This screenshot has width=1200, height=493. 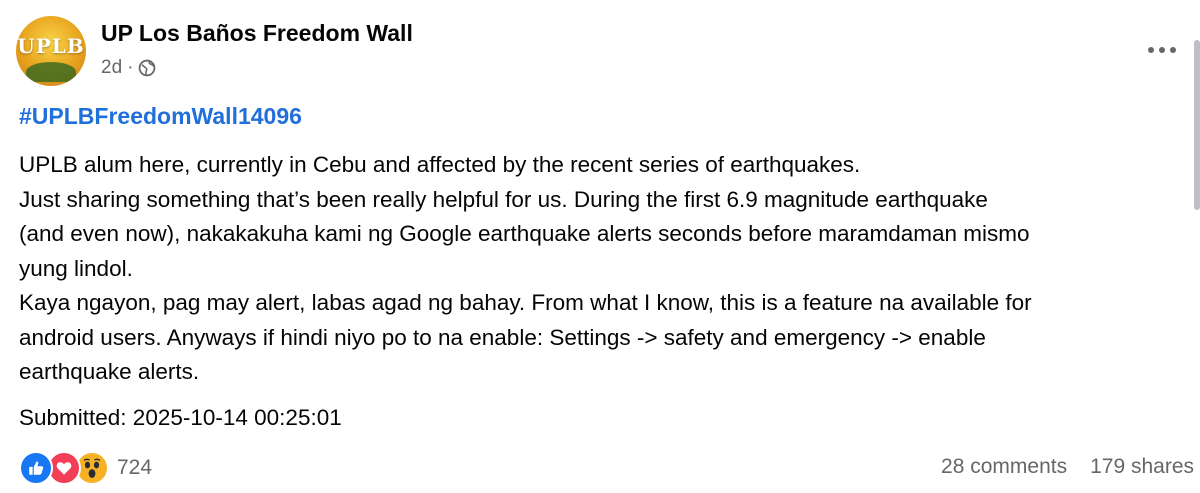 I want to click on post-meta: 2d ·, so click(x=128, y=68).